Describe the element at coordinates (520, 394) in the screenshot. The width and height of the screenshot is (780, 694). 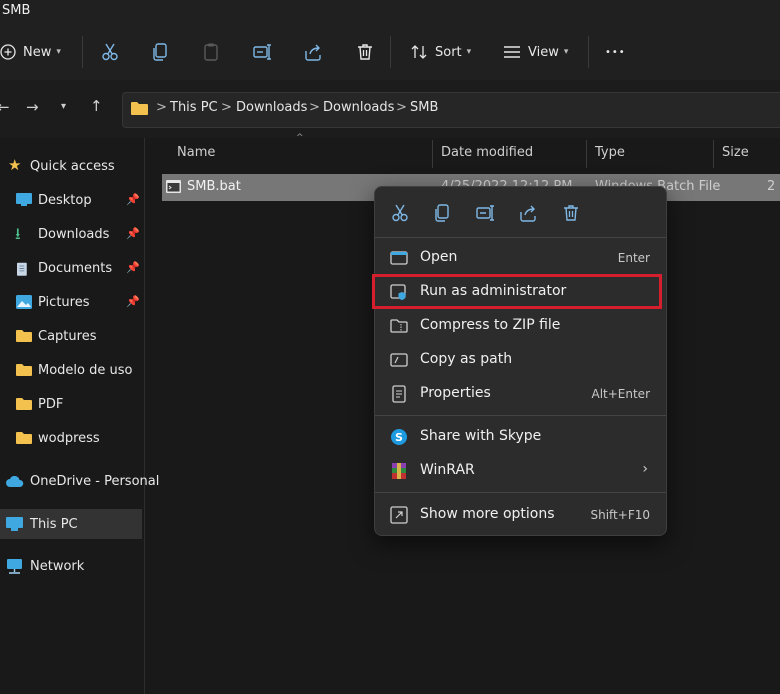
I see `menu-item-properties: Properties Alt+Enter` at that location.